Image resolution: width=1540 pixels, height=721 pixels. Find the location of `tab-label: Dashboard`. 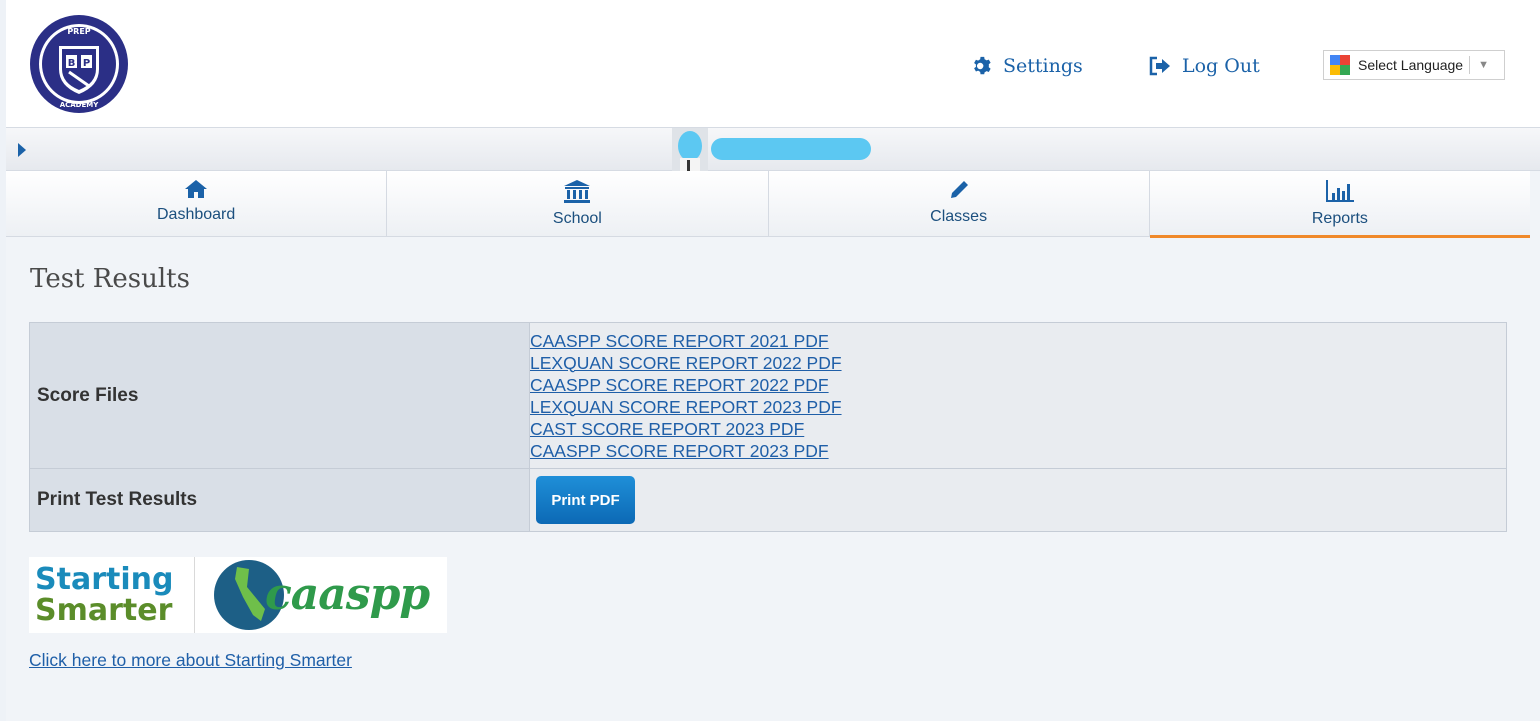

tab-label: Dashboard is located at coordinates (196, 214).